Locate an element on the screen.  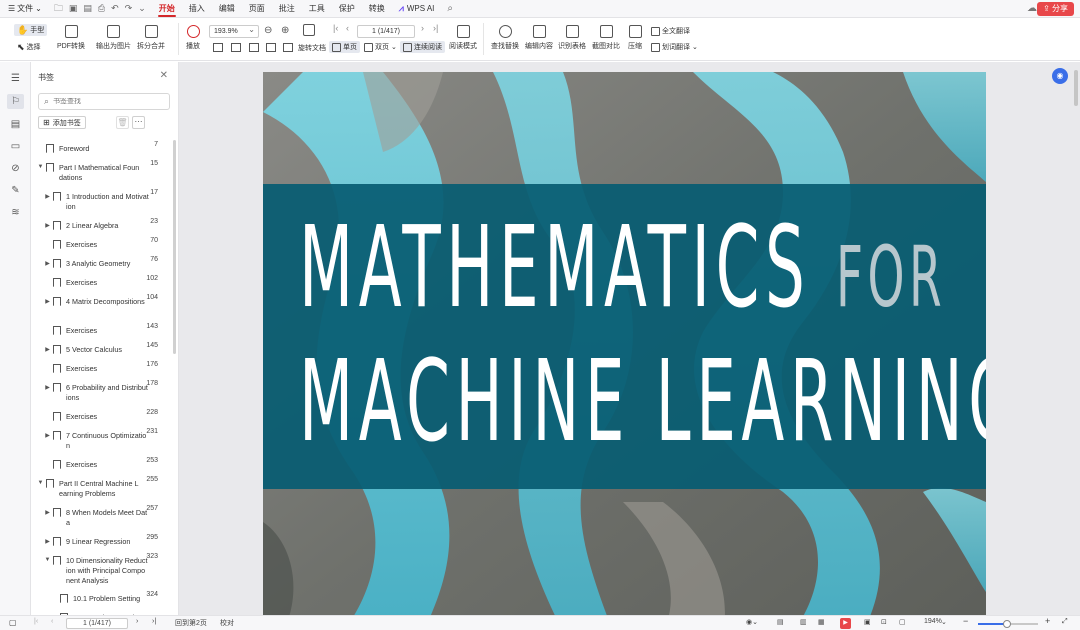
status-page-input: 1 (1/417) is located at coordinates (97, 623).